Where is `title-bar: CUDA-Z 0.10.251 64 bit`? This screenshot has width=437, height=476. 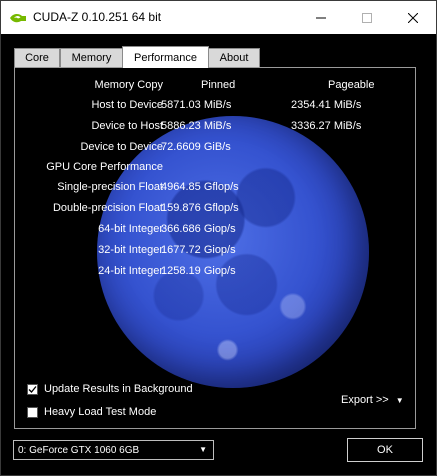 title-bar: CUDA-Z 0.10.251 64 bit is located at coordinates (218, 17).